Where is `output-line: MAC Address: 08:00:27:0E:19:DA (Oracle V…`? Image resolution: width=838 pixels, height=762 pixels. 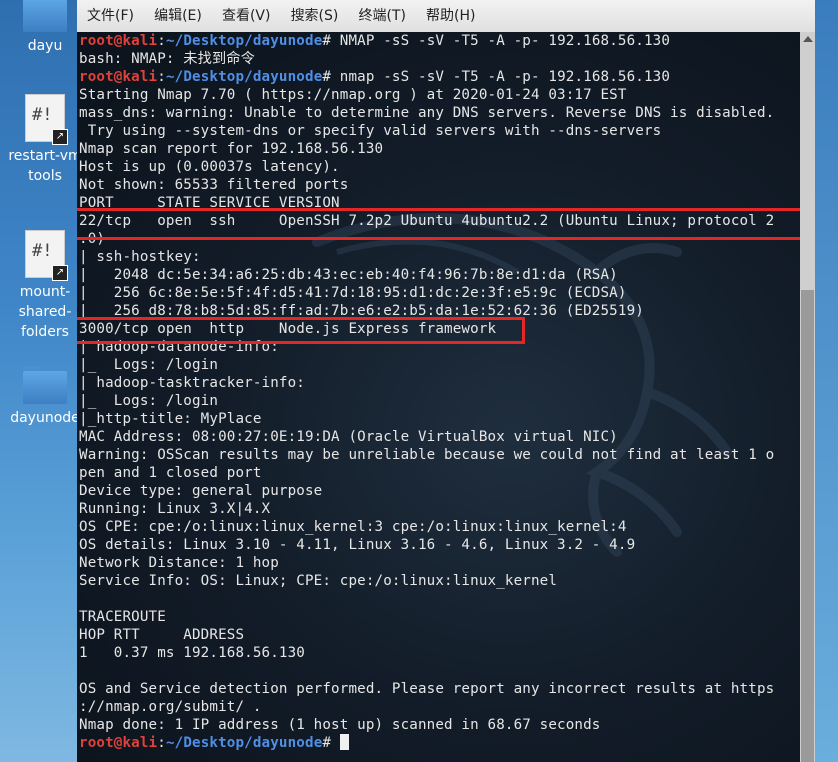
output-line: MAC Address: 08:00:27:0E:19:DA (Oracle V… is located at coordinates (348, 437).